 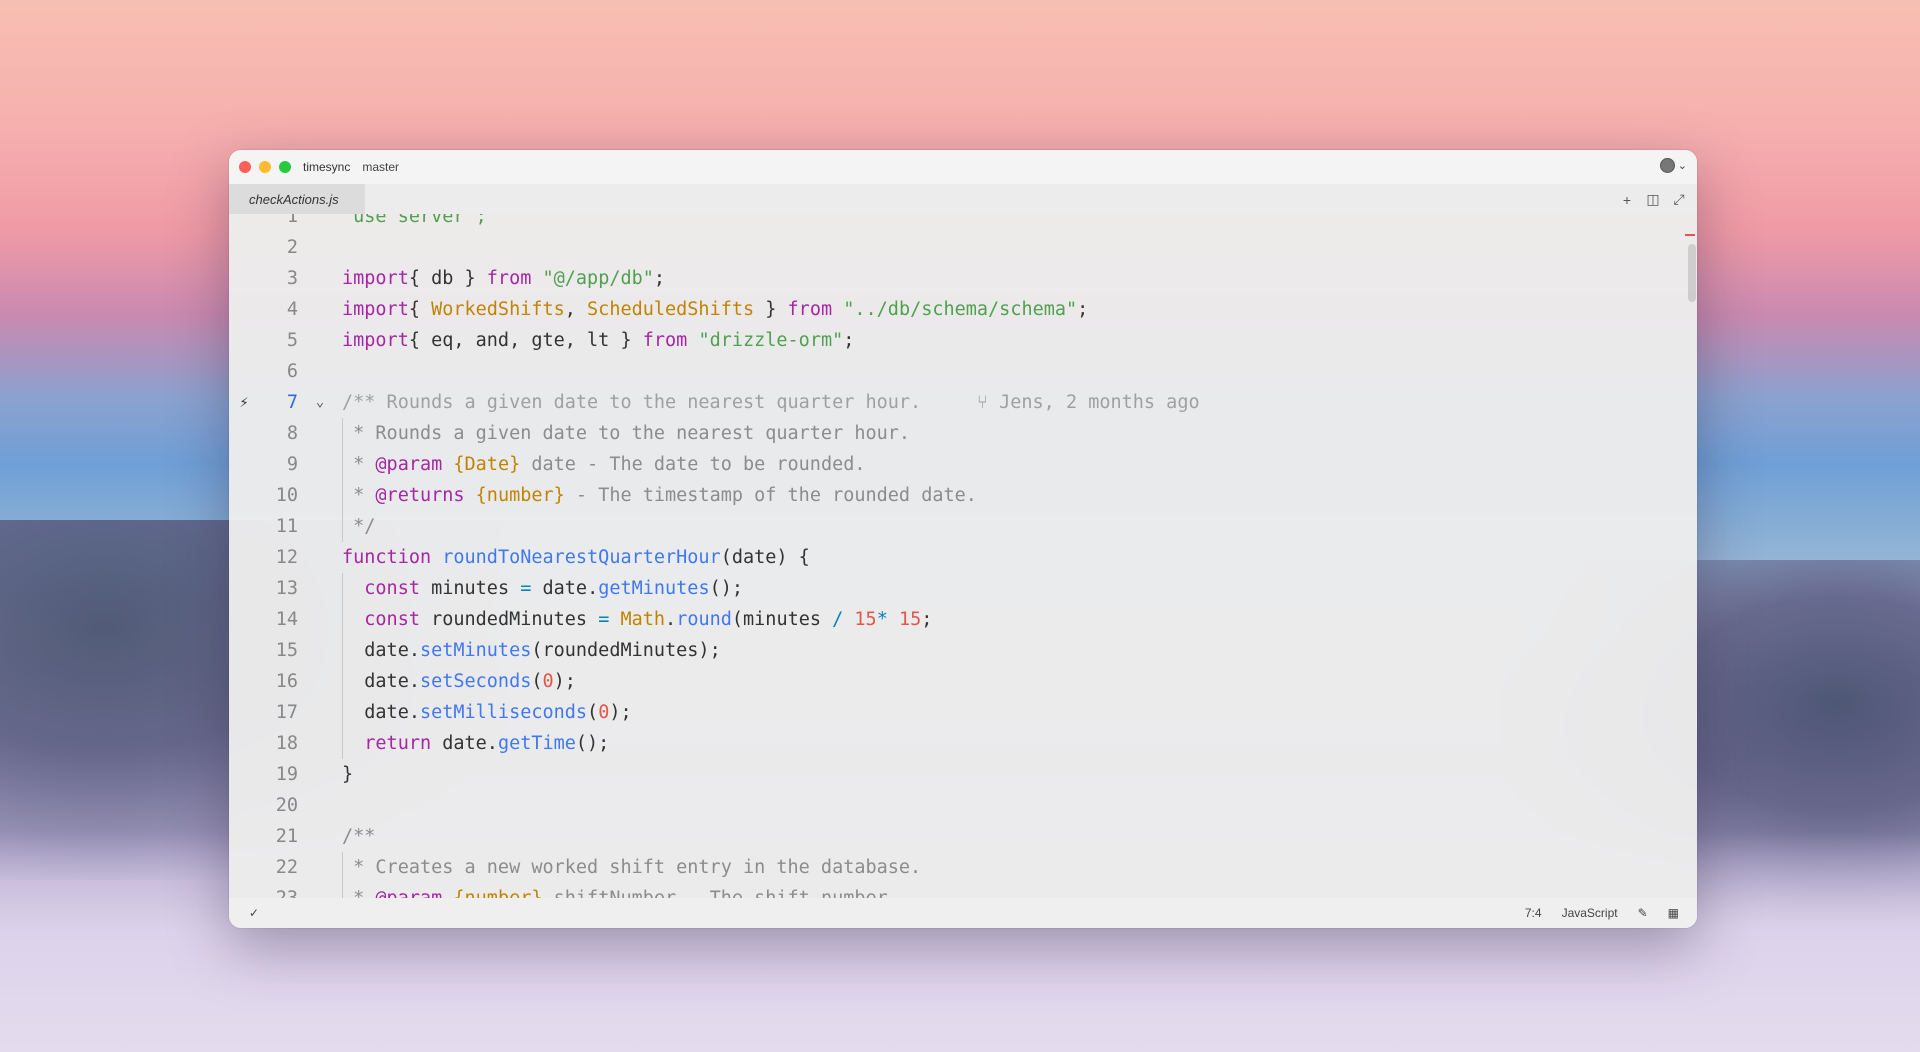 I want to click on minimize-window-button, so click(x=265, y=167).